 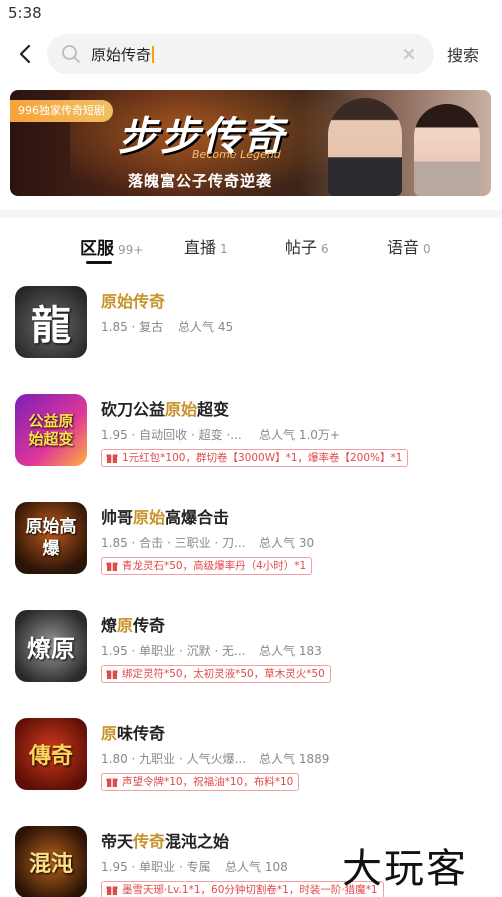 I want to click on name-highlight: 原始传奇, so click(x=133, y=301).